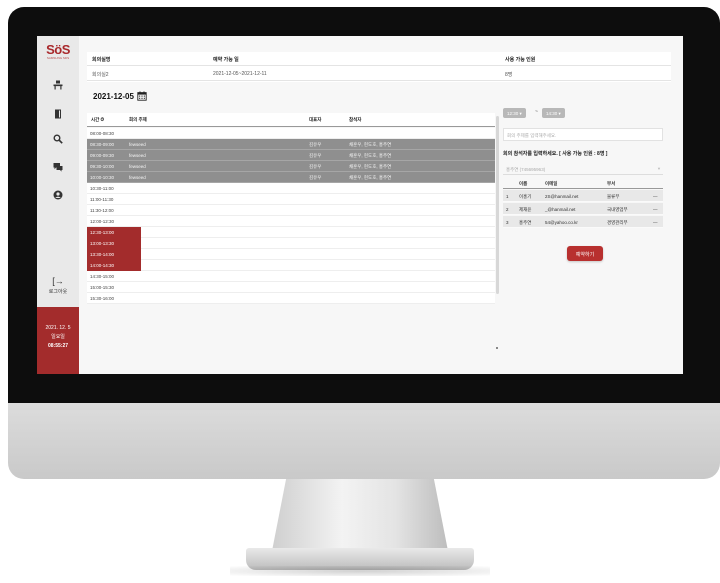 The width and height of the screenshot is (720, 583). What do you see at coordinates (102, 287) in the screenshot?
I see `time-cell: 15:00-15:30` at bounding box center [102, 287].